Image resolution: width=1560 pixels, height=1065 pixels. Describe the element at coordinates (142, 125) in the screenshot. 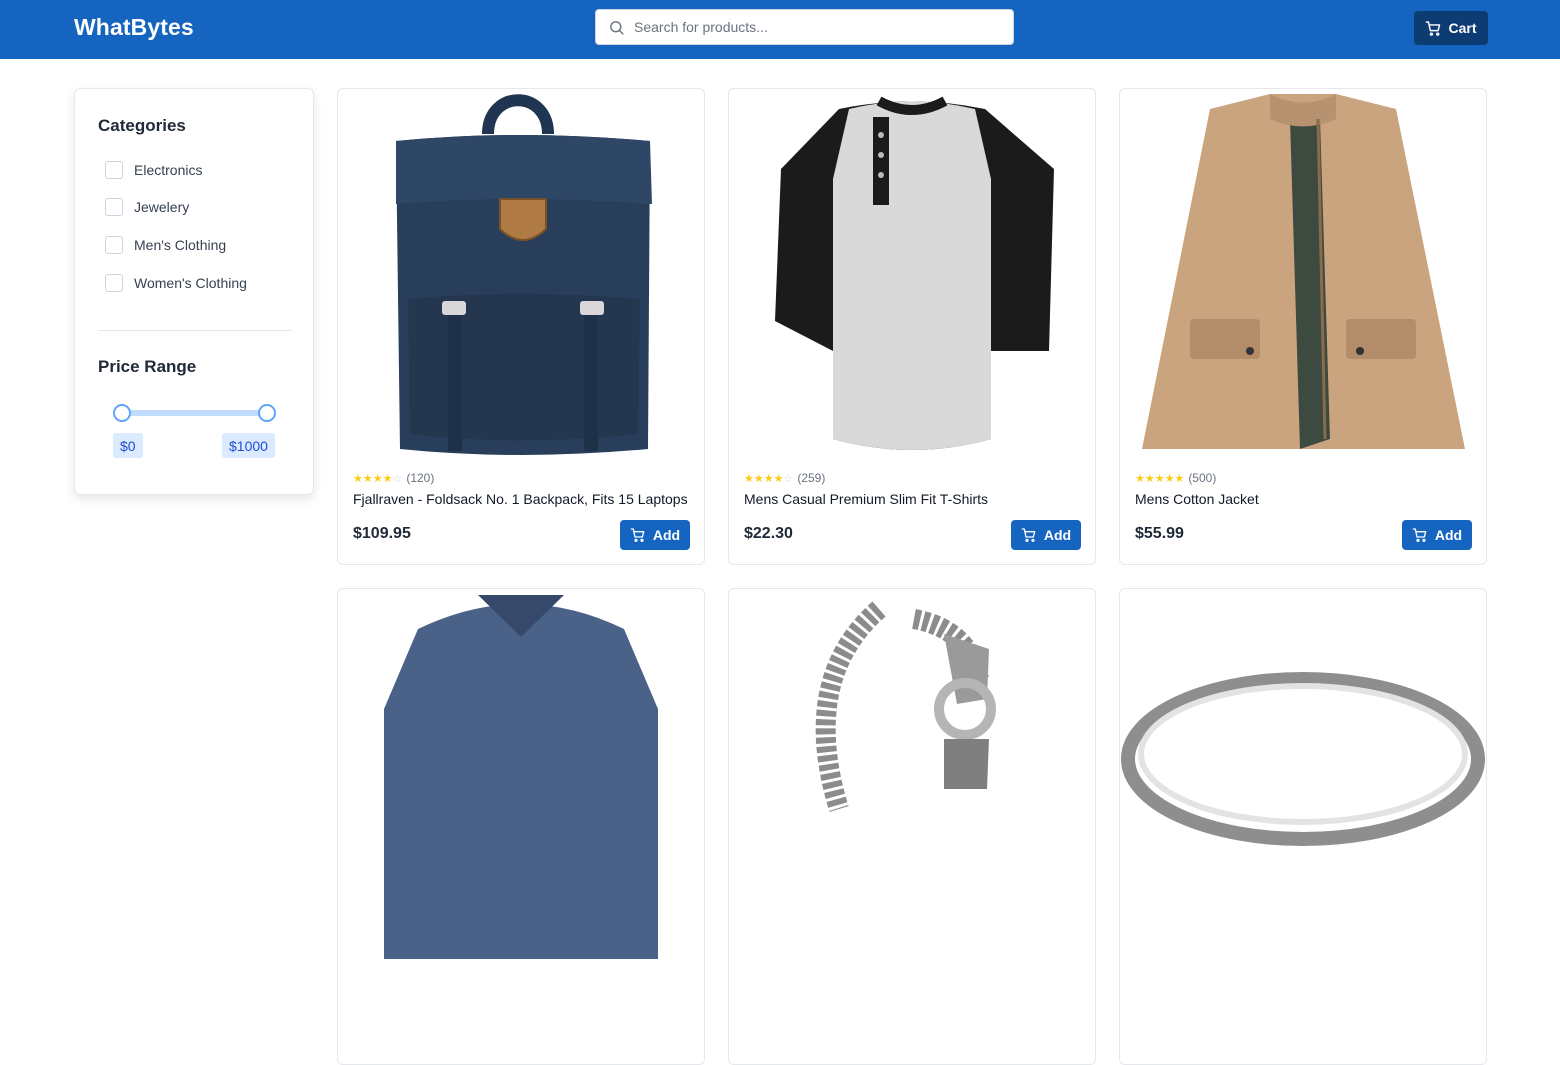

I see `categories-title: Categories` at that location.